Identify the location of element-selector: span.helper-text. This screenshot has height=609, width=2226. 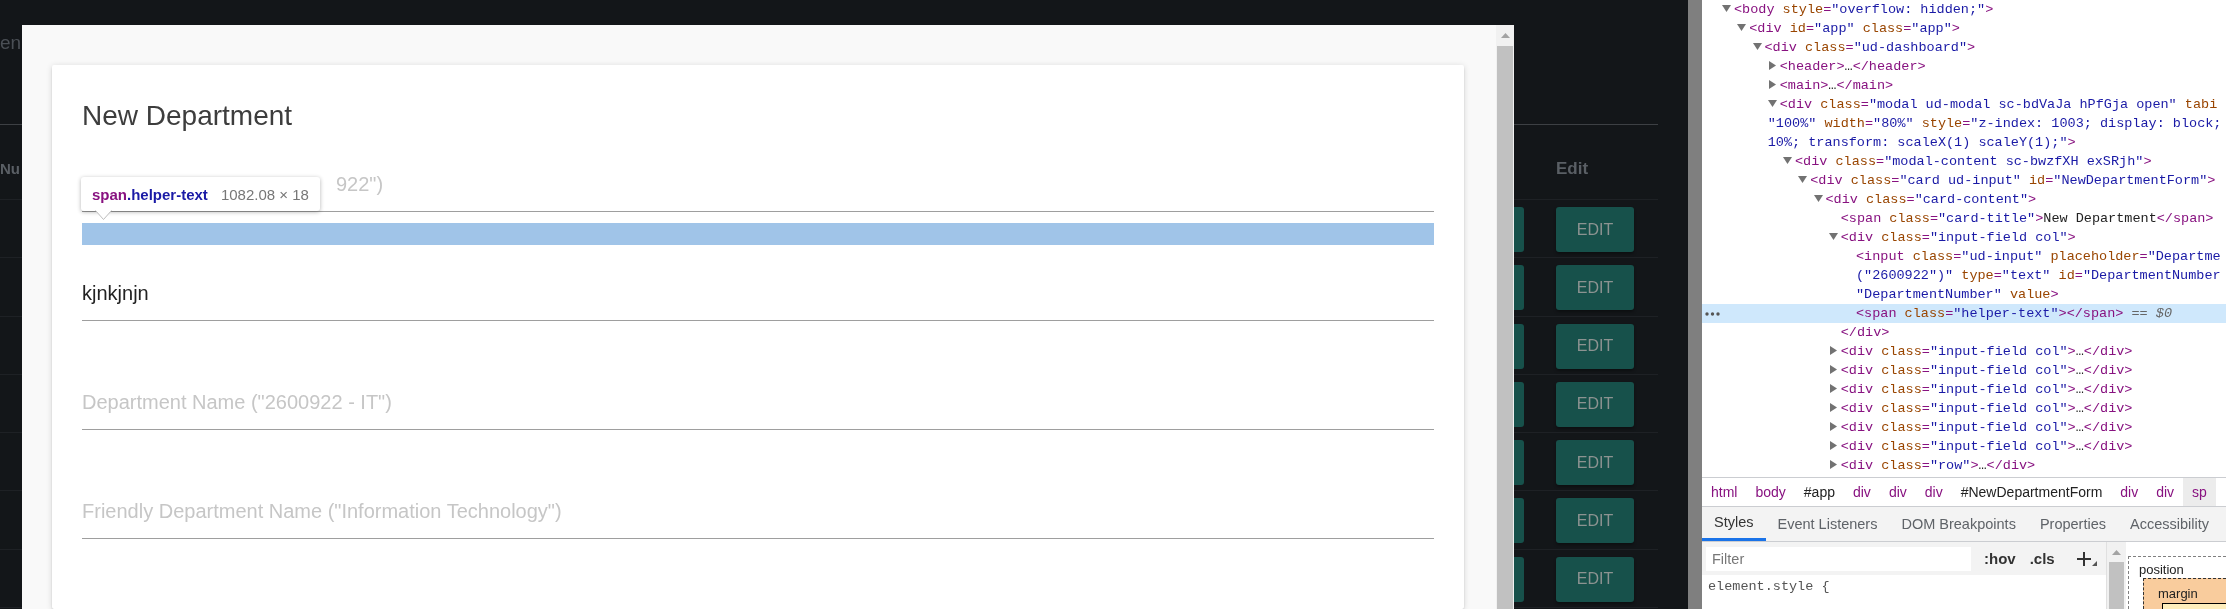
(150, 194).